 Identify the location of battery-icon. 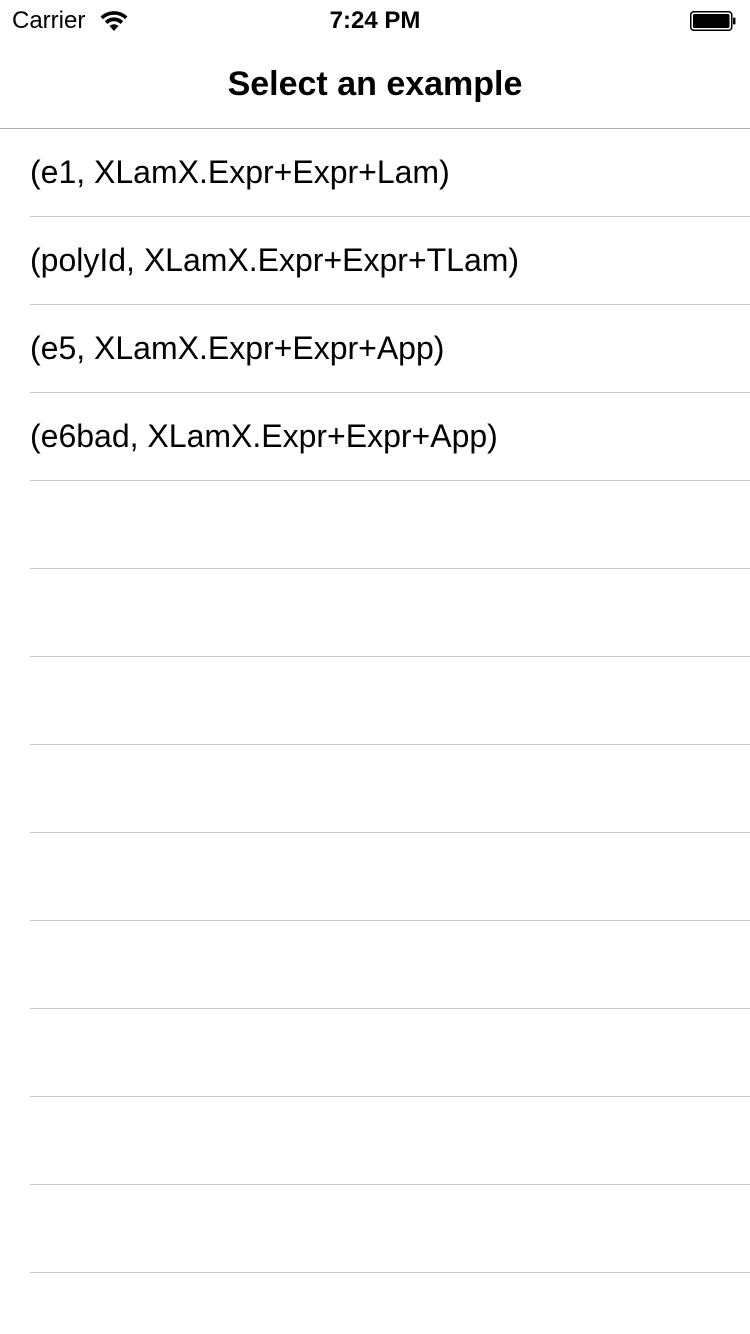
(713, 21).